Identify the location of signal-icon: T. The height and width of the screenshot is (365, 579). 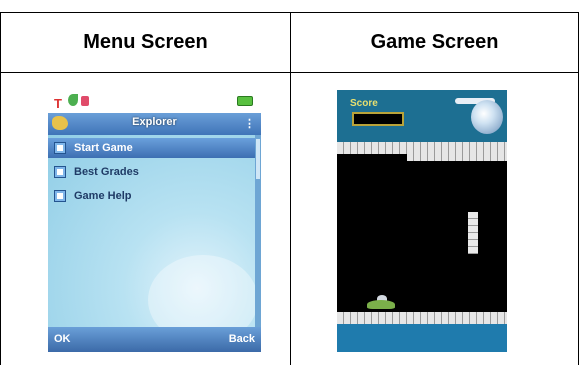
(58, 103).